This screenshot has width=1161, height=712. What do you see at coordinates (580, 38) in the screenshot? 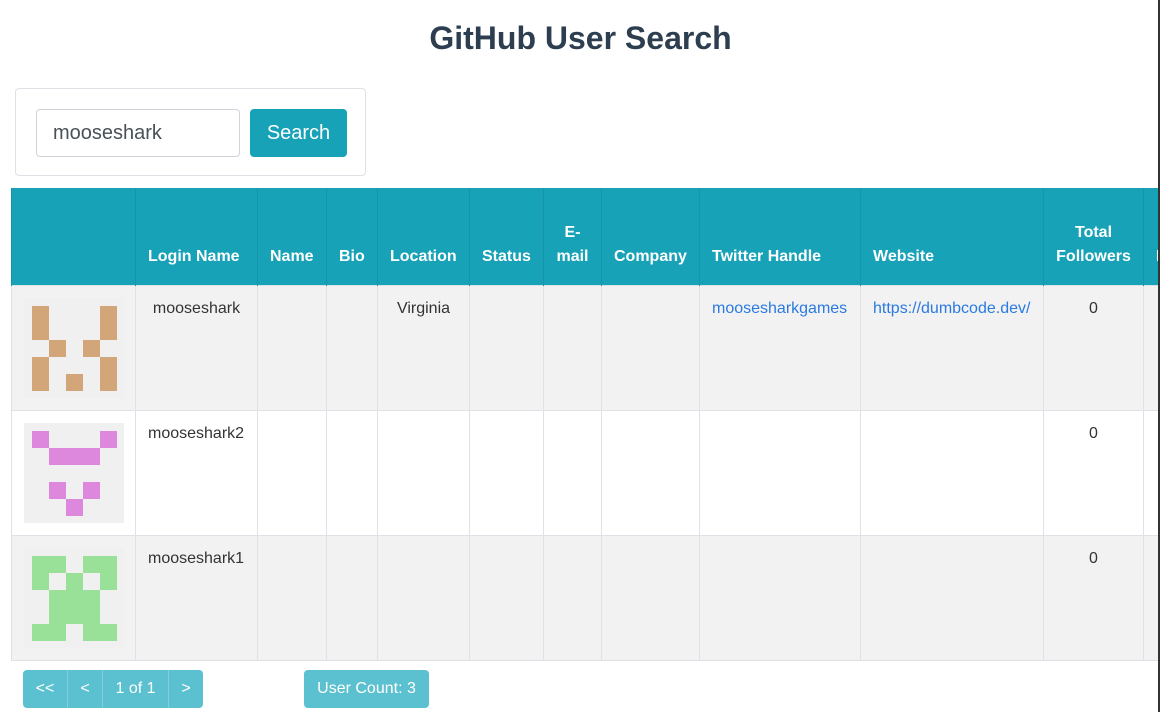
I see `page-title: GitHub User Search` at bounding box center [580, 38].